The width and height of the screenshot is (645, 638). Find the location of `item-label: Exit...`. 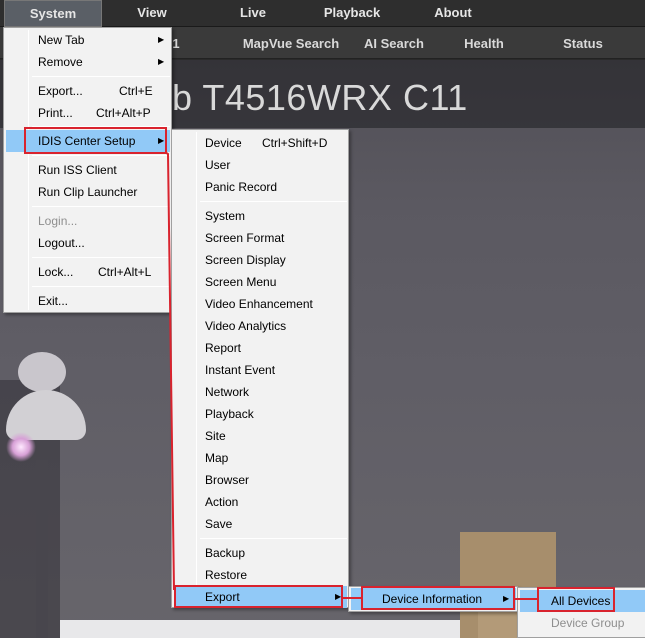

item-label: Exit... is located at coordinates (53, 301).